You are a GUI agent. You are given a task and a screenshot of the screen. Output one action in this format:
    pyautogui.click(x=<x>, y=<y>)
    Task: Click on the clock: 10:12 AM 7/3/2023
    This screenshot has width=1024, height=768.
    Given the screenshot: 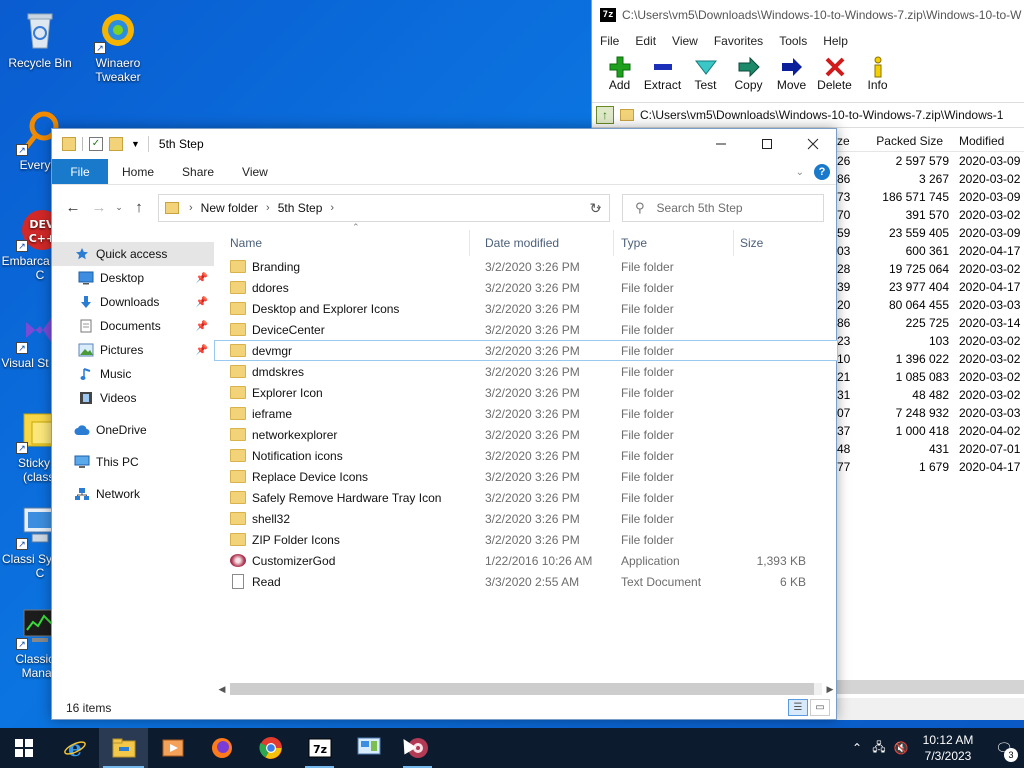 What is the action you would take?
    pyautogui.click(x=948, y=748)
    